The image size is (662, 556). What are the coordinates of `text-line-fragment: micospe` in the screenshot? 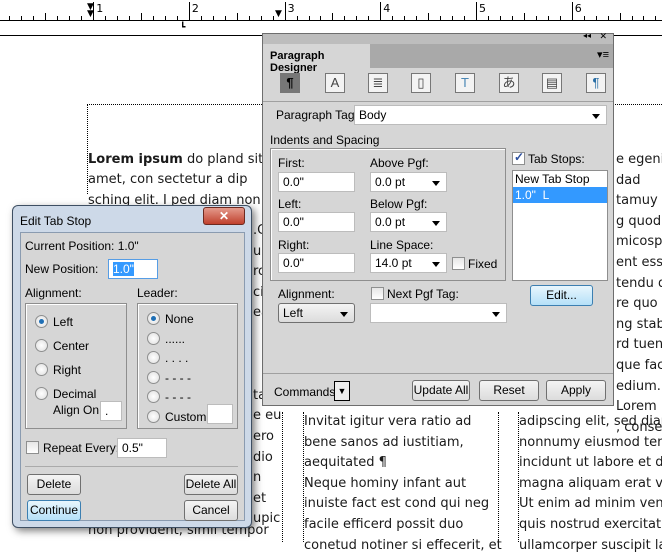 It's located at (639, 242).